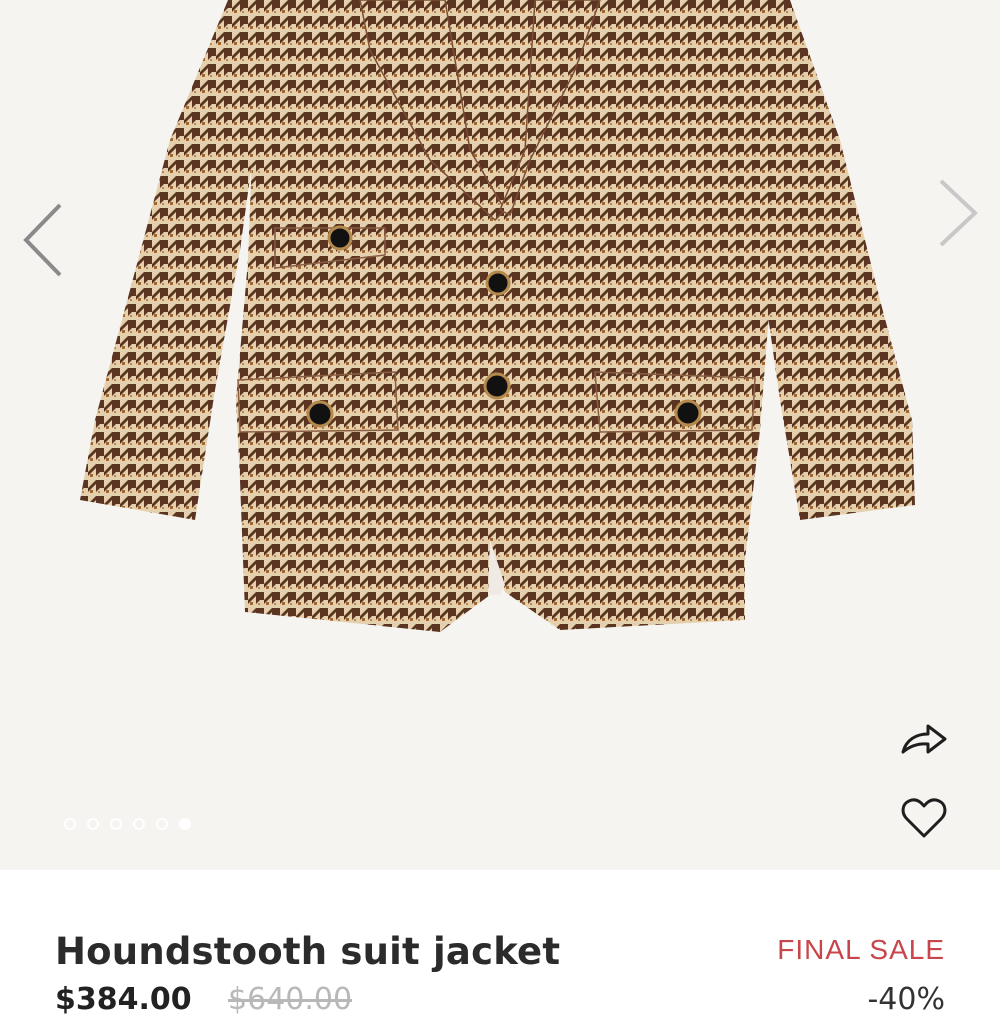  I want to click on chevron-left-icon, so click(42, 240).